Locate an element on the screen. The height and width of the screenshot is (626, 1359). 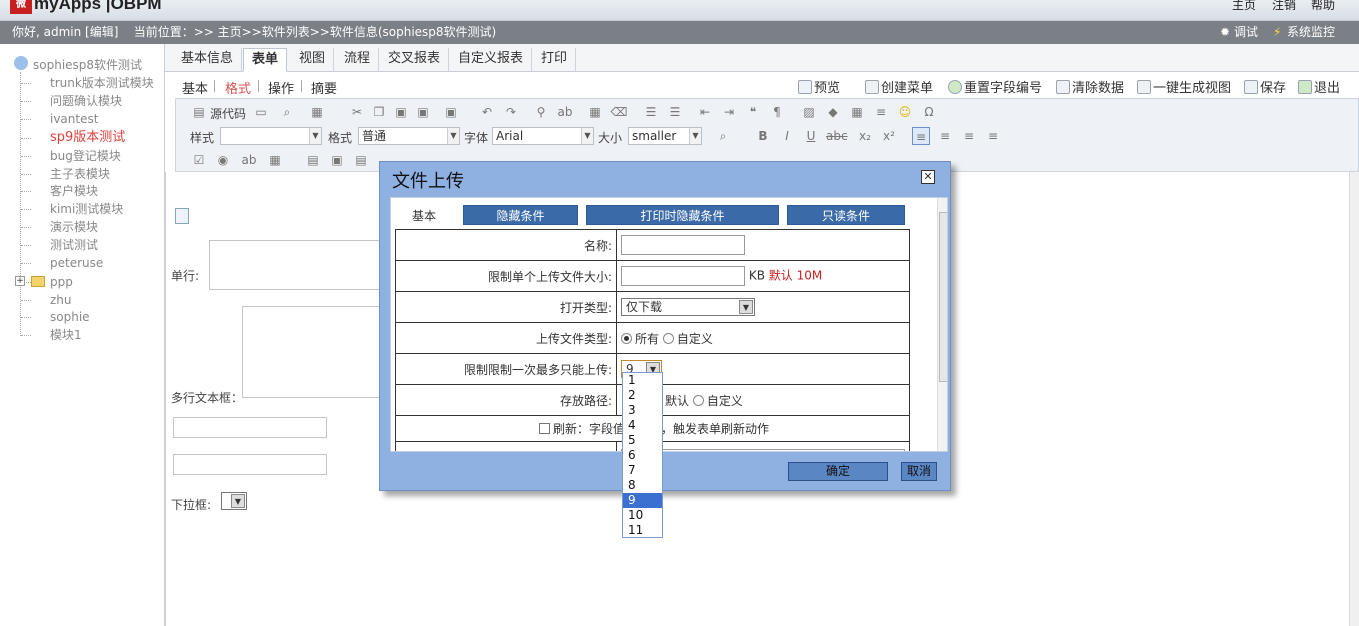
expand-icon: + is located at coordinates (20, 281).